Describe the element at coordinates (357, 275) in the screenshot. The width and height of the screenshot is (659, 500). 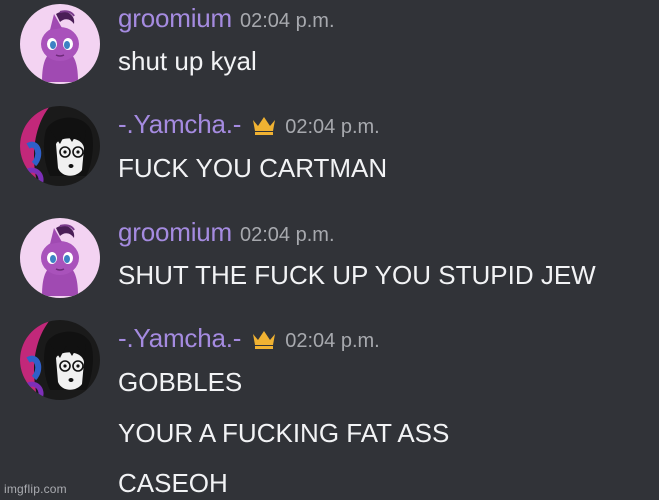
I see `message-text: SHUT THE FUCK UP YOU STUPID JEW` at that location.